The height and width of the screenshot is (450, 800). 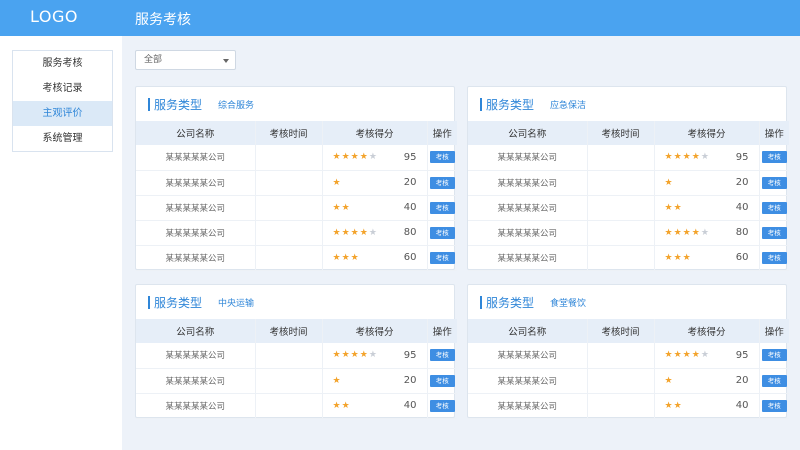 I want to click on sidebar-item: 考核记录, so click(x=62, y=88).